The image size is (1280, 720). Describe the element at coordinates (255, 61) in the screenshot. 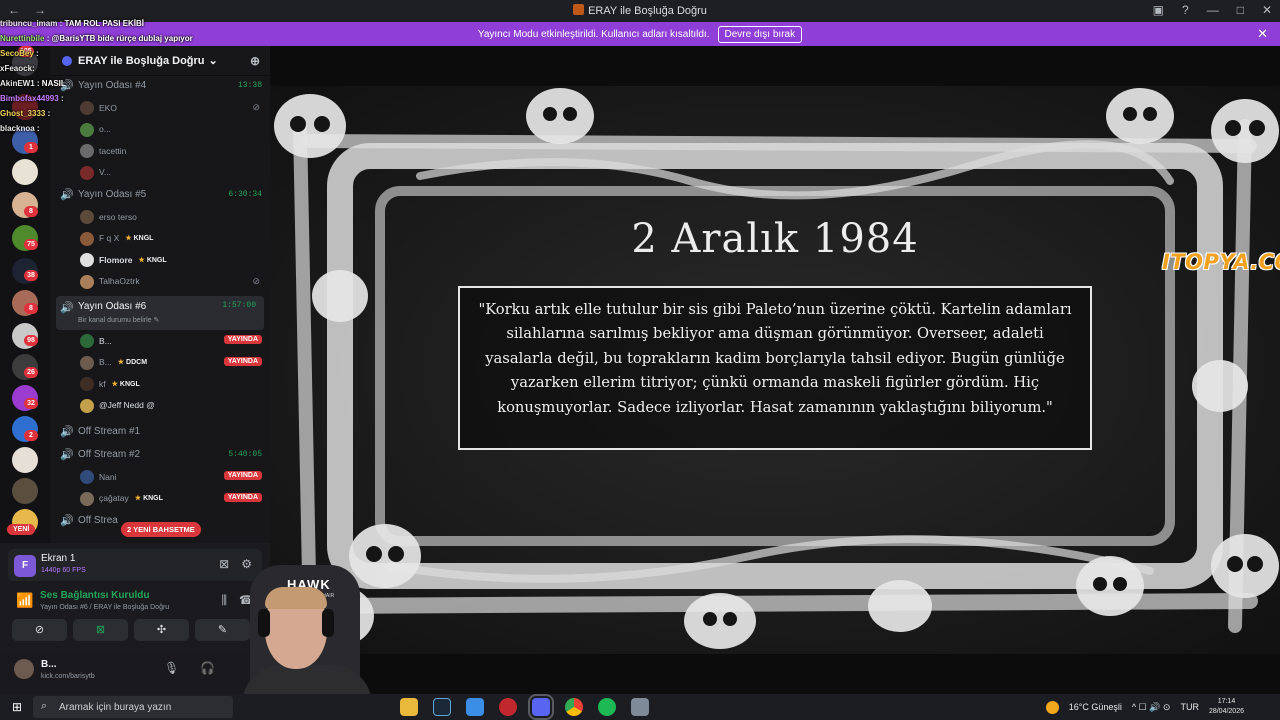

I see `invite-people-icon: ⊕` at that location.